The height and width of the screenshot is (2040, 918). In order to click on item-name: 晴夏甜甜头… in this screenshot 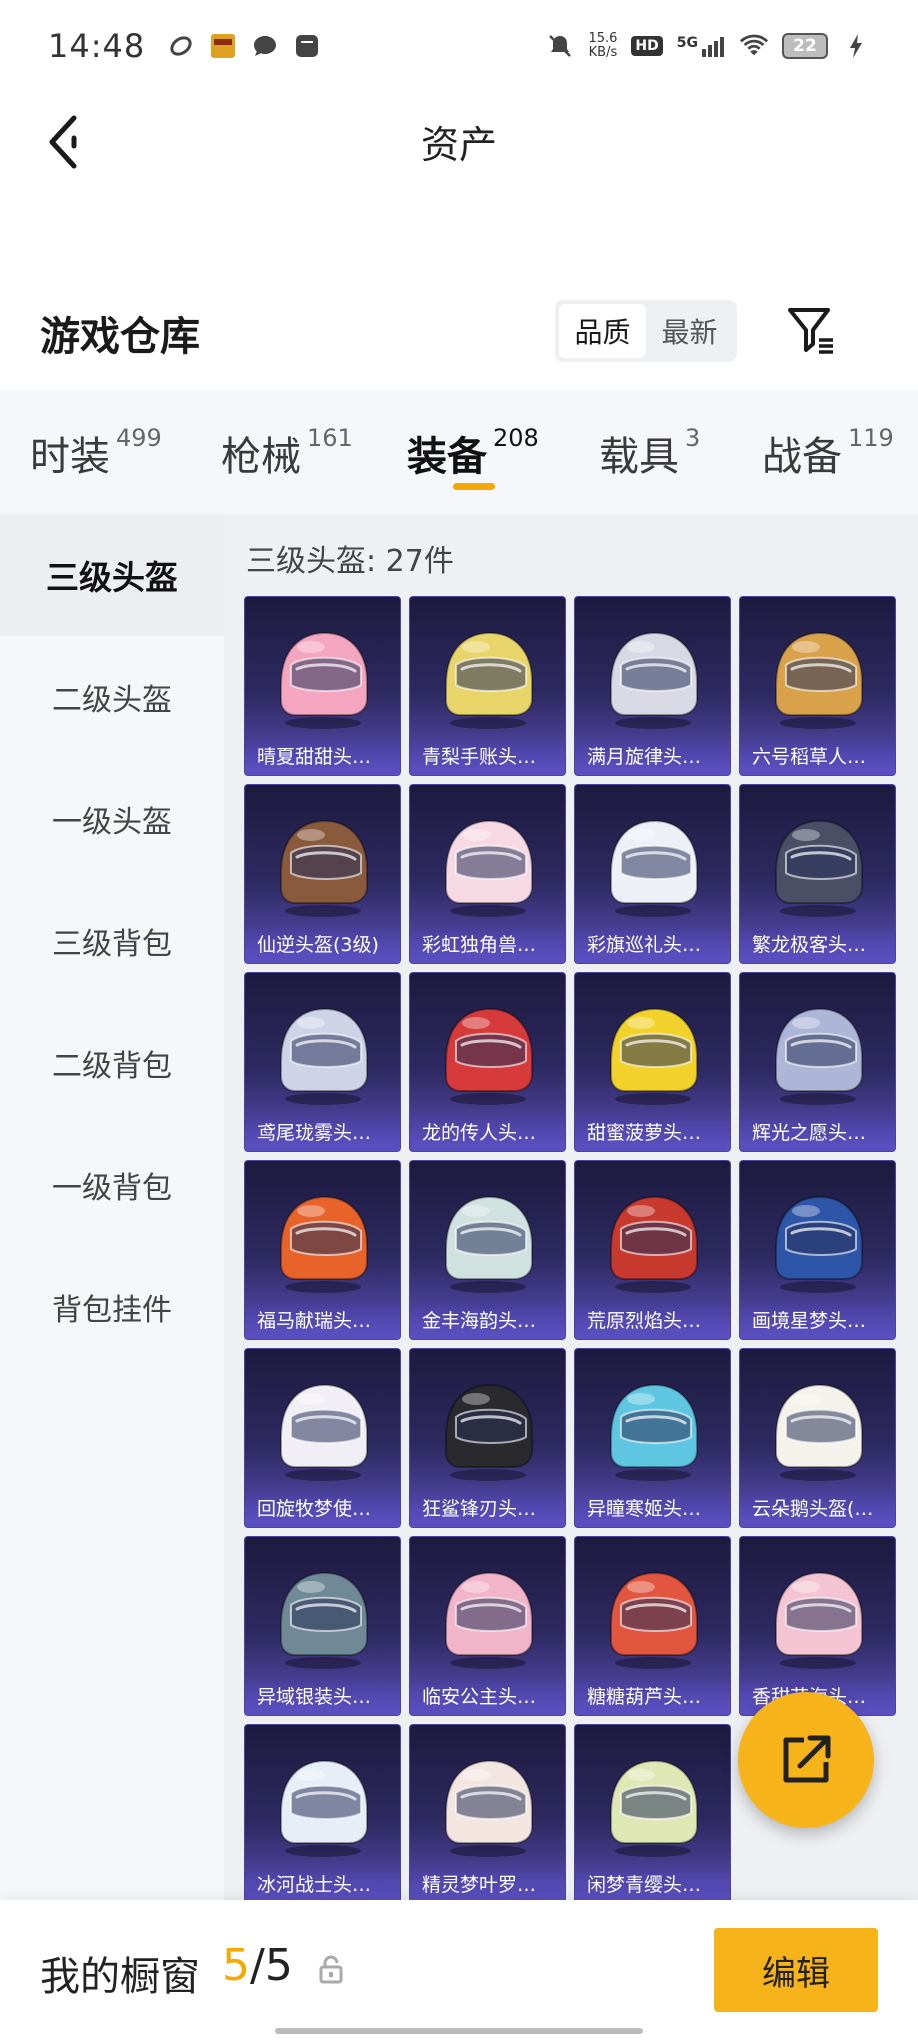, I will do `click(322, 757)`.